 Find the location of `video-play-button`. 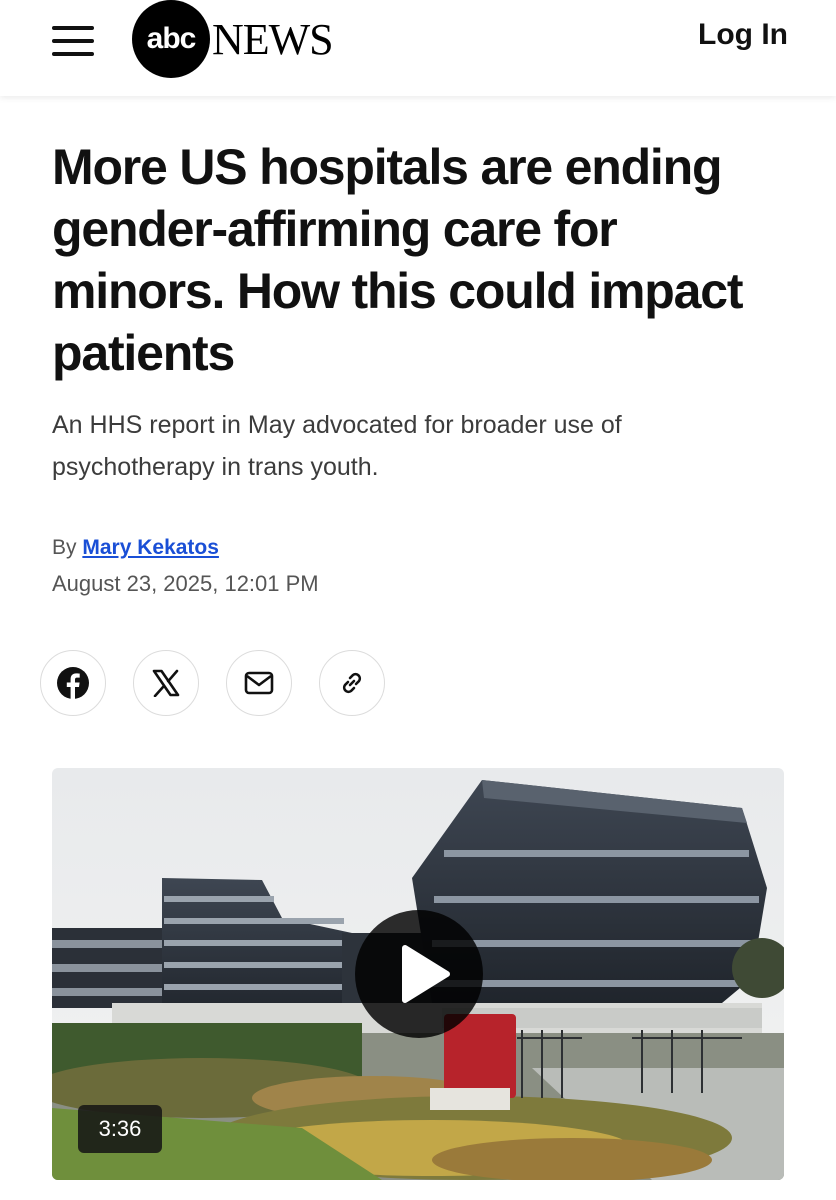

video-play-button is located at coordinates (419, 974).